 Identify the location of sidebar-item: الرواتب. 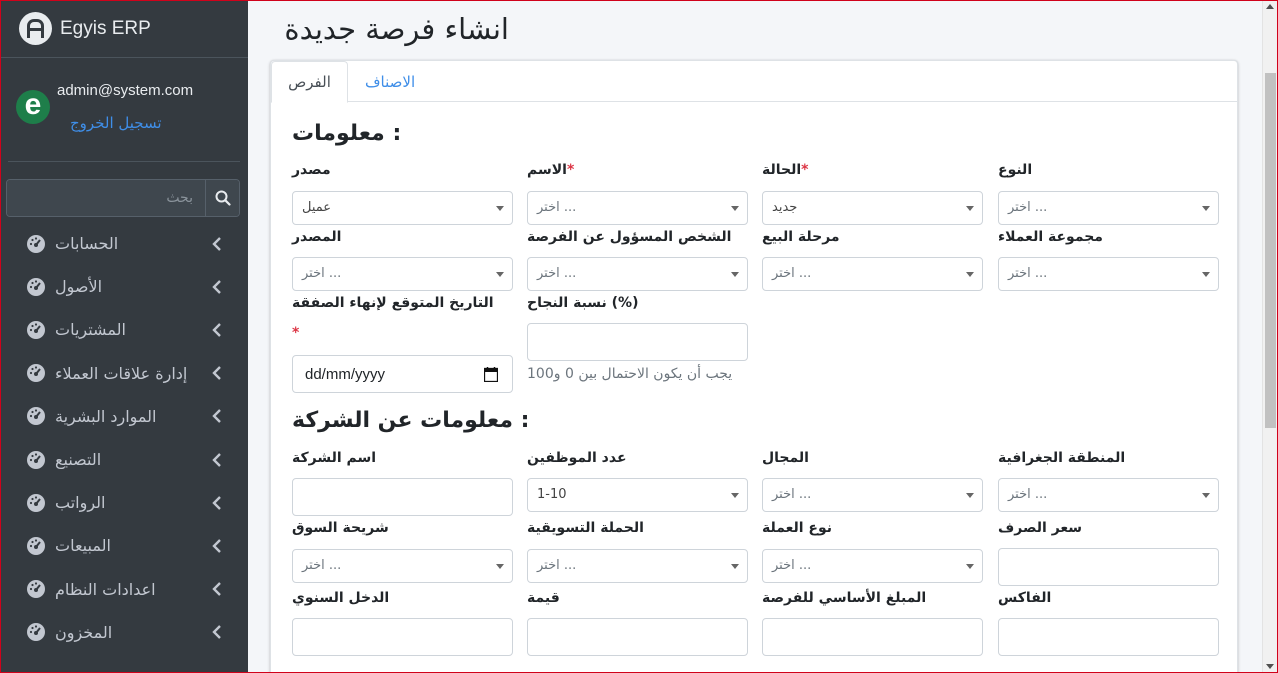
(124, 502).